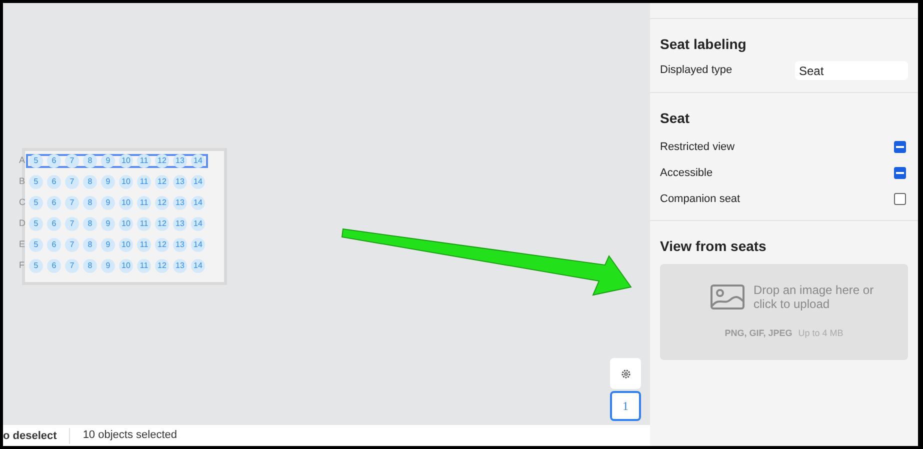  Describe the element at coordinates (22, 223) in the screenshot. I see `row-label: D` at that location.